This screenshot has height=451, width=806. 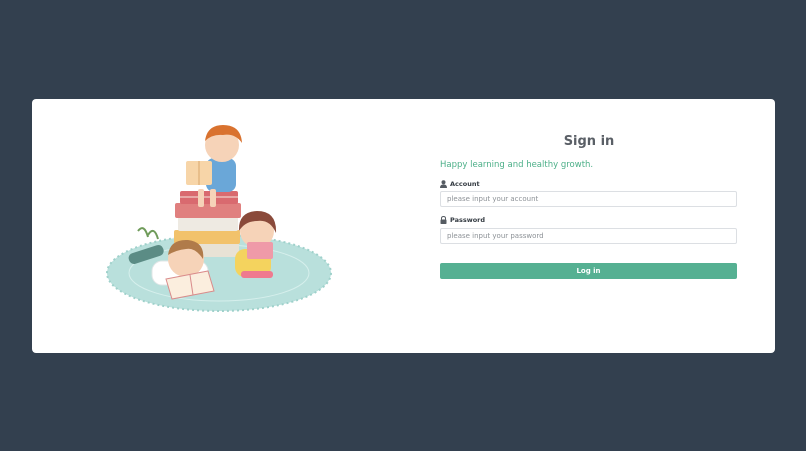 What do you see at coordinates (465, 184) in the screenshot?
I see `account-label: Account` at bounding box center [465, 184].